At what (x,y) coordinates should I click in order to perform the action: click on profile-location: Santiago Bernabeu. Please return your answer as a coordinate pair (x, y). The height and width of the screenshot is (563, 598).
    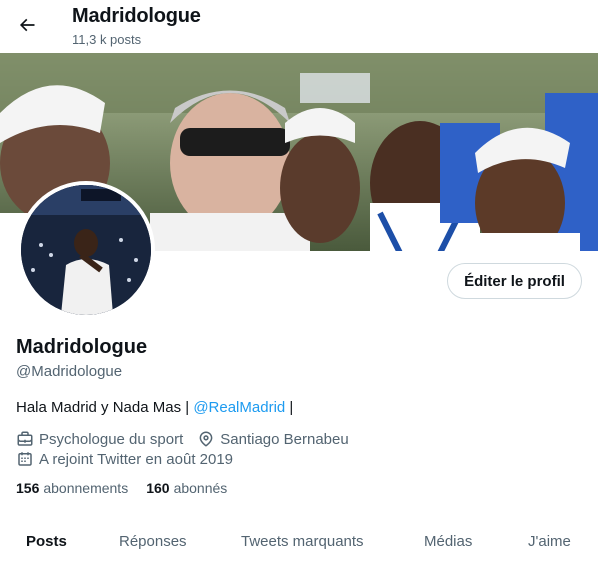
    Looking at the image, I should click on (273, 439).